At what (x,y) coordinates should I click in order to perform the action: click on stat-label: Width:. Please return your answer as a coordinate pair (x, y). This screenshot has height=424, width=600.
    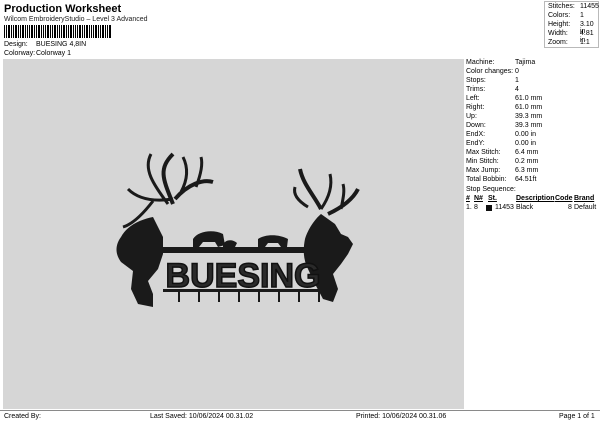
    Looking at the image, I should click on (558, 33).